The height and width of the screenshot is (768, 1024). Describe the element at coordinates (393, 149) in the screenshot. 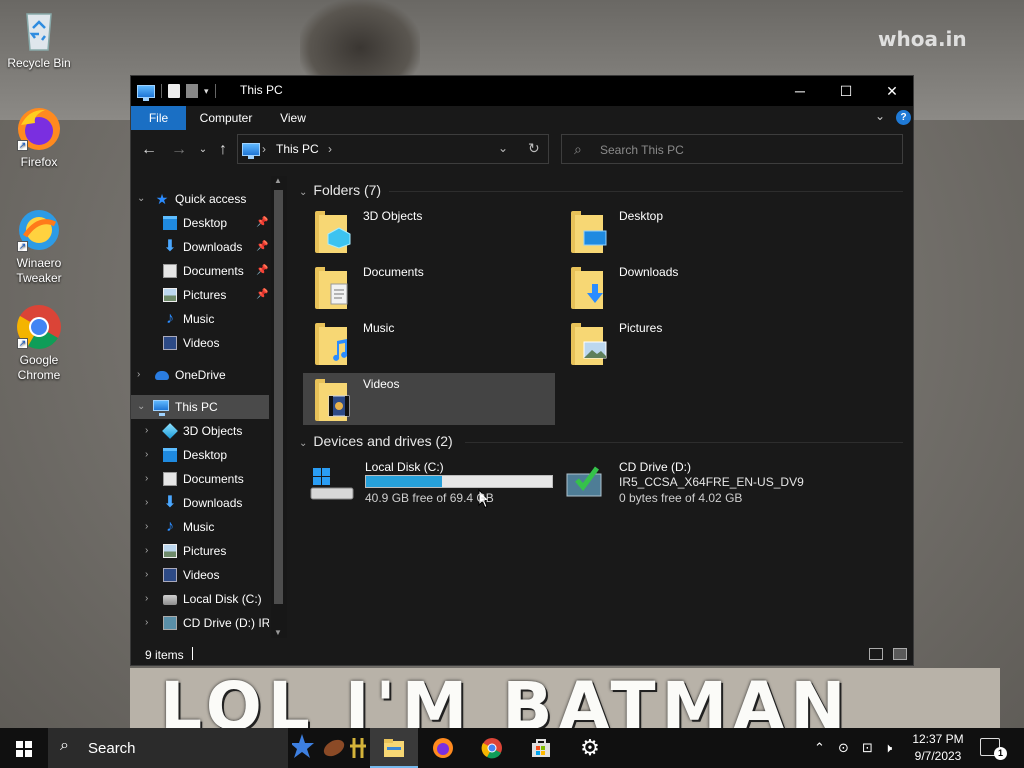

I see `address-bar: › This PC › ⌄ ↻` at that location.